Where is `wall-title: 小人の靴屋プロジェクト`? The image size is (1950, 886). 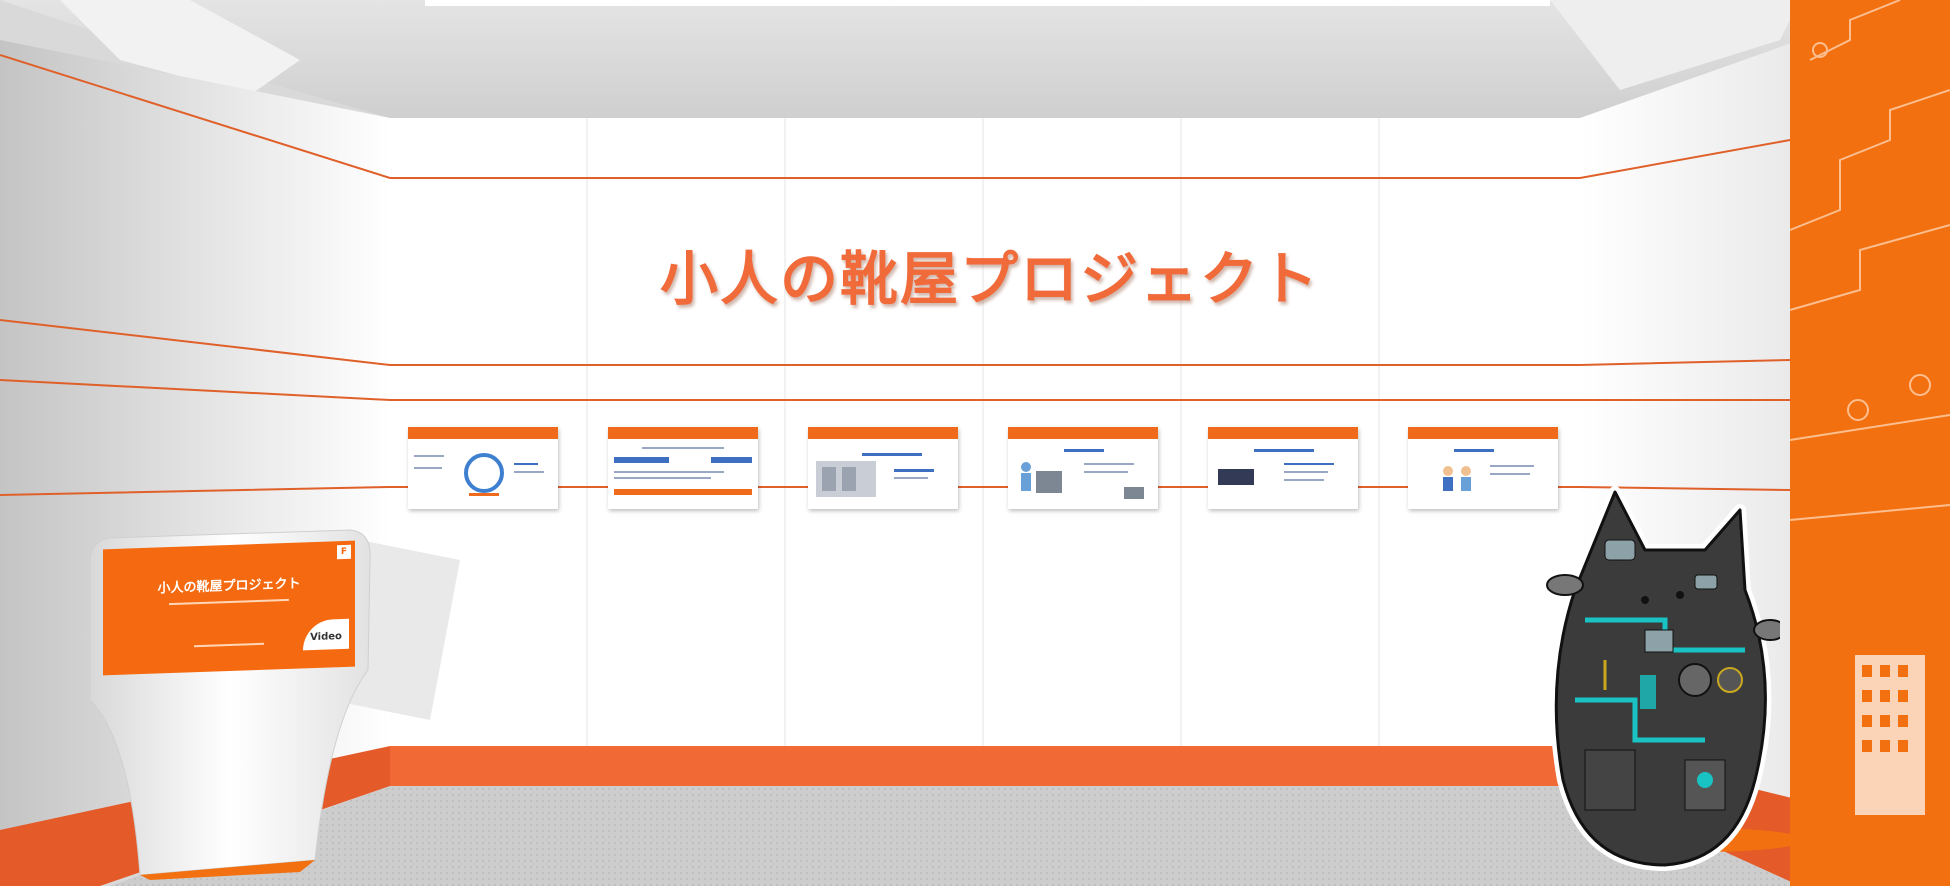 wall-title: 小人の靴屋プロジェクト is located at coordinates (990, 279).